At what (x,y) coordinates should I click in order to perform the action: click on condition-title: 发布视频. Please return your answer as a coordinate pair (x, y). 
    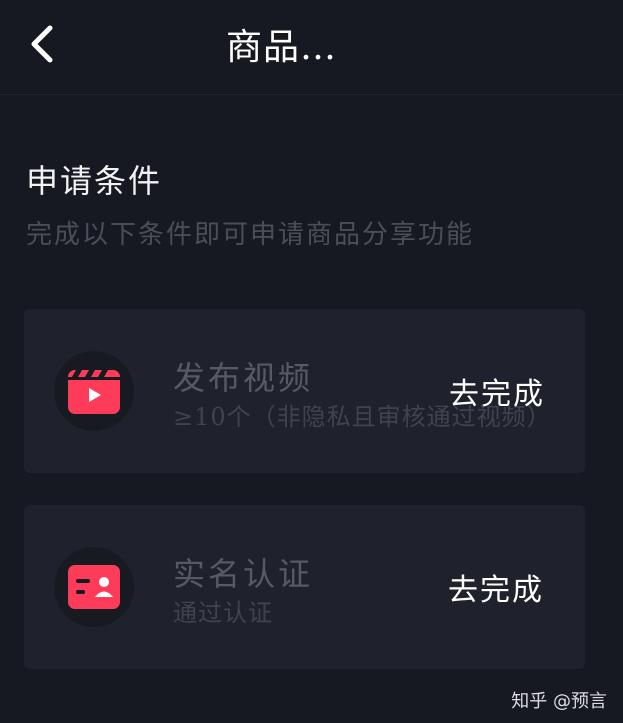
    Looking at the image, I should click on (243, 378).